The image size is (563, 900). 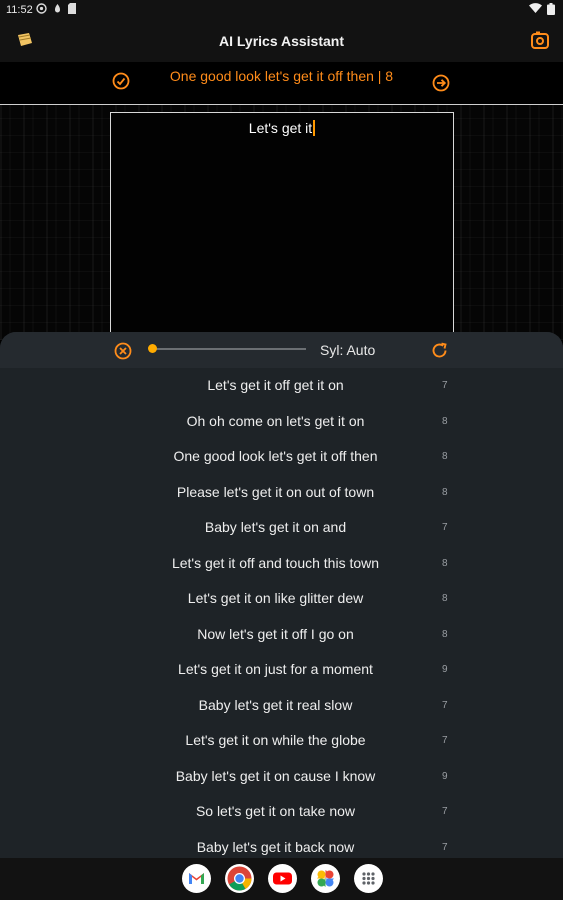 What do you see at coordinates (123, 351) in the screenshot?
I see `close-circle-icon` at bounding box center [123, 351].